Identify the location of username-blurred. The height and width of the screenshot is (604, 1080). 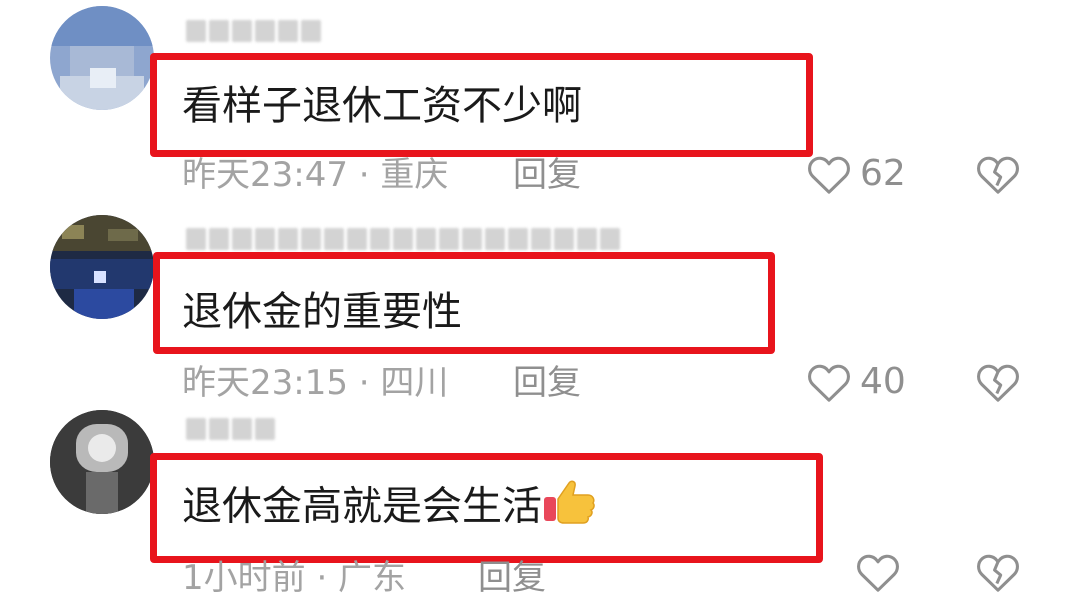
(230, 431).